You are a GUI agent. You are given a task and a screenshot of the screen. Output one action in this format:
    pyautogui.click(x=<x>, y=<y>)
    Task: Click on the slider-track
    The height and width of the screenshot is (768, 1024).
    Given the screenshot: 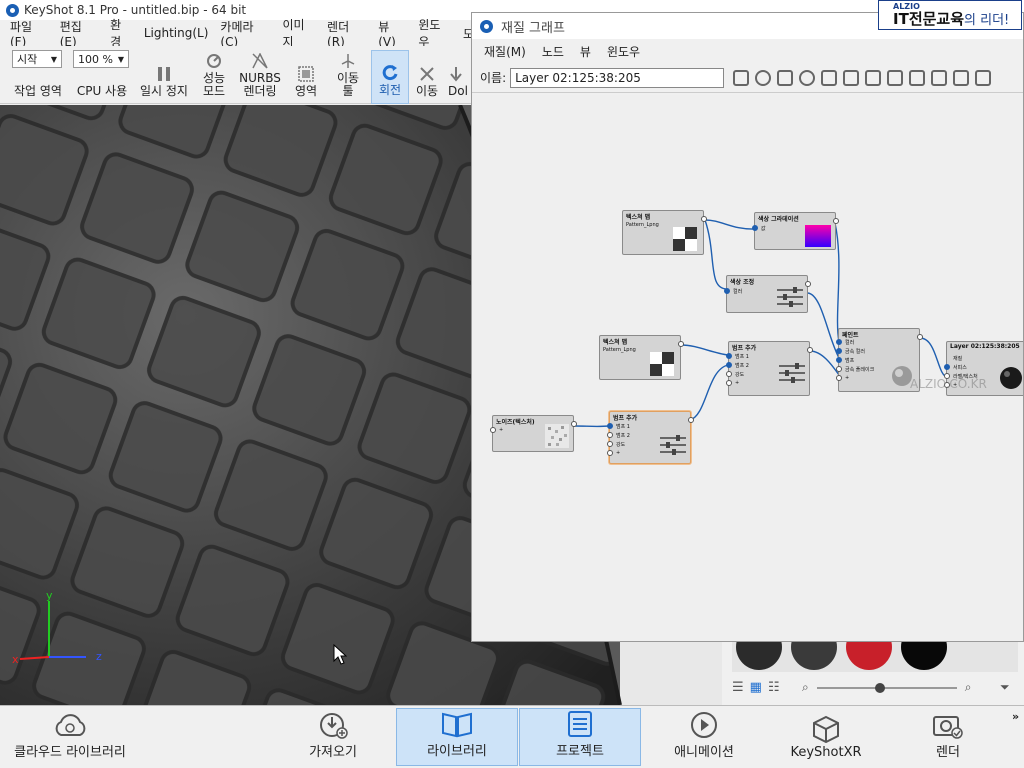 What is the action you would take?
    pyautogui.click(x=886, y=687)
    